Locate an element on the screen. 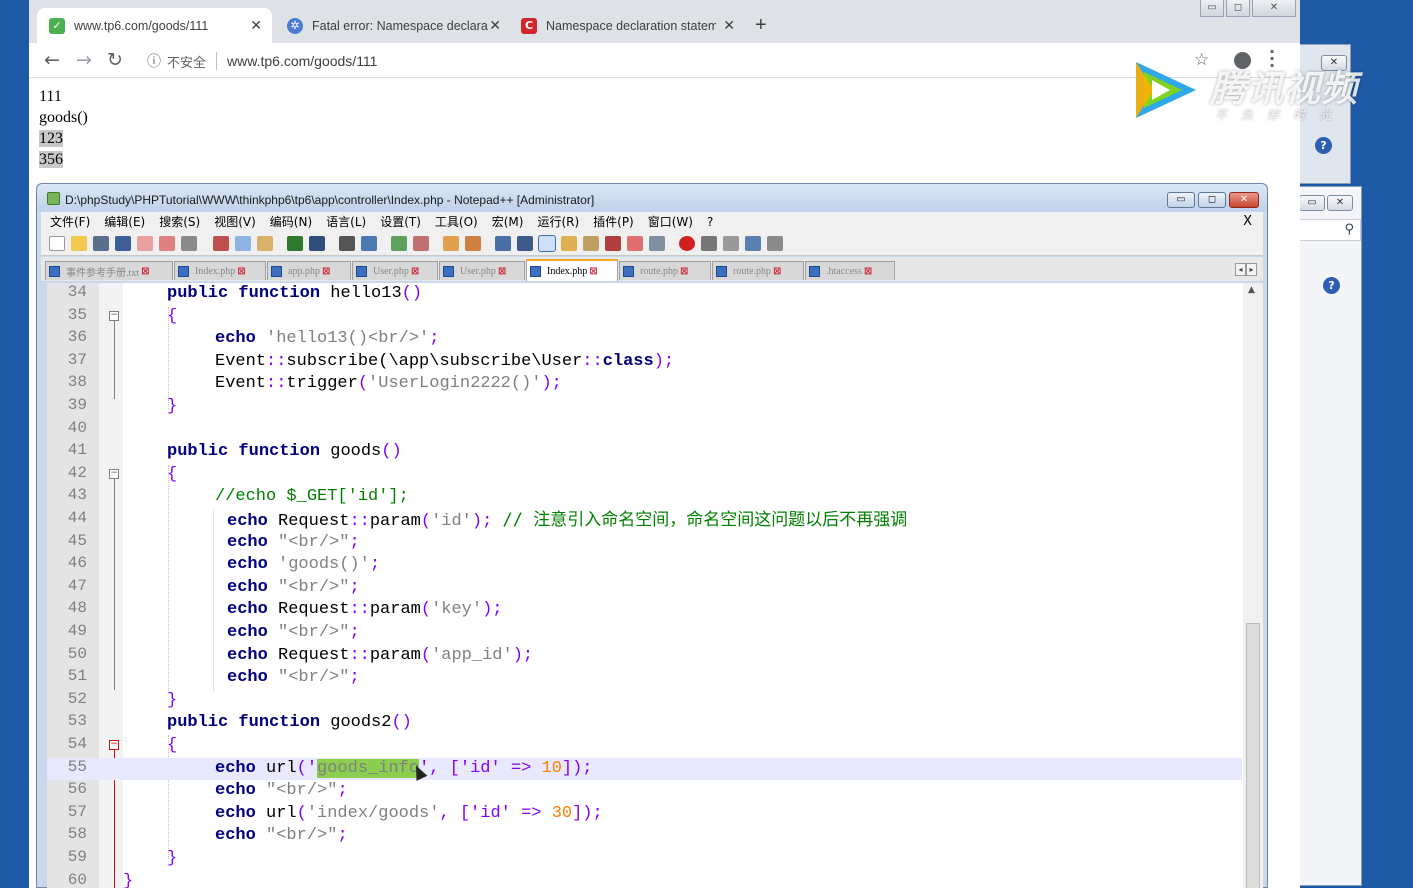 The image size is (1413, 888). vertical-scrollbar: ▲ is located at coordinates (1253, 585).